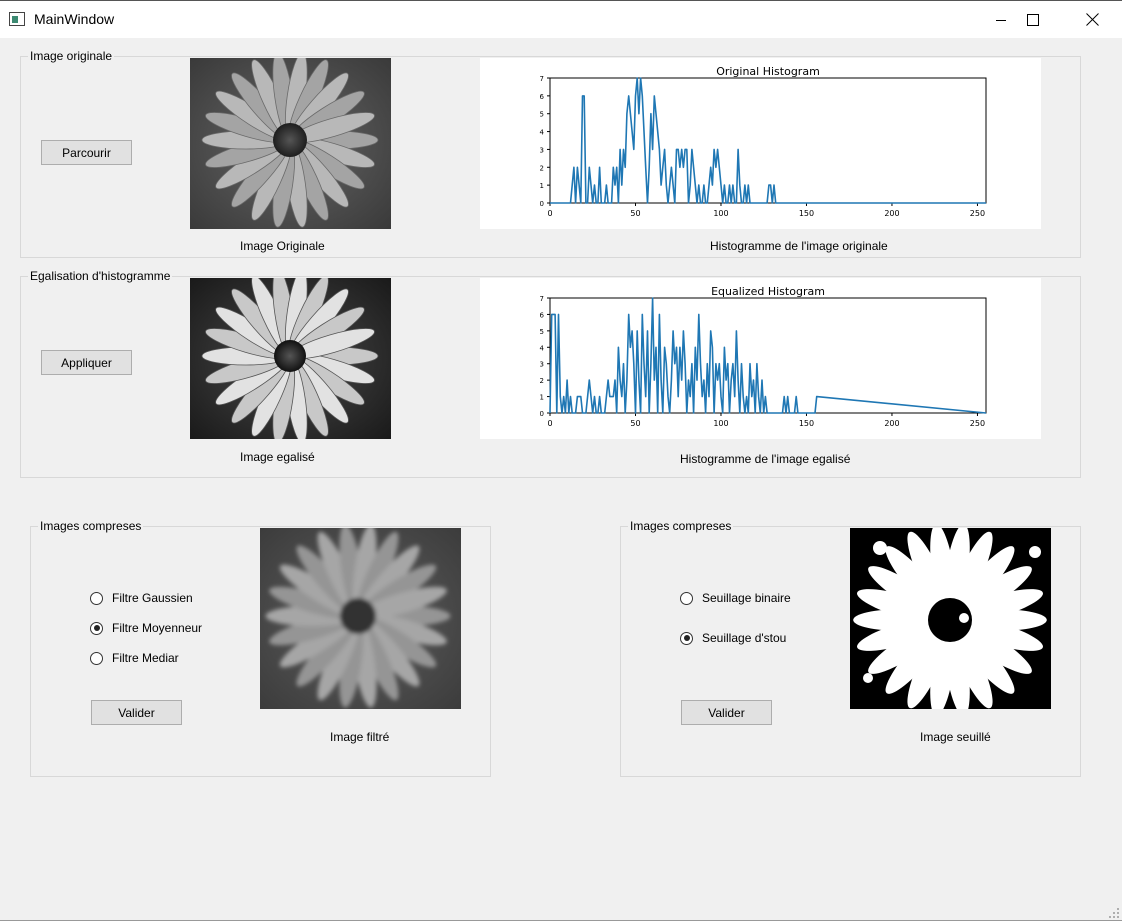 This screenshot has height=921, width=1122. I want to click on radio-label: Seuillage d'stou, so click(744, 638).